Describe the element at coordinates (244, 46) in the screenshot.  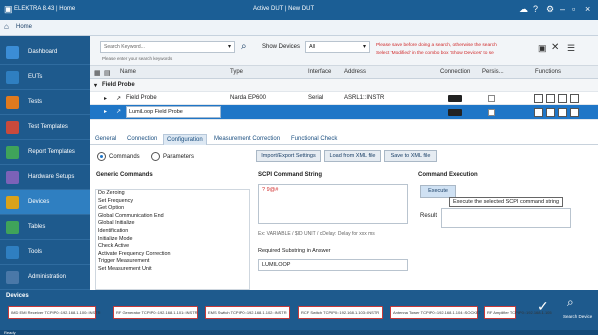
I see `search-icon: ⌕` at that location.